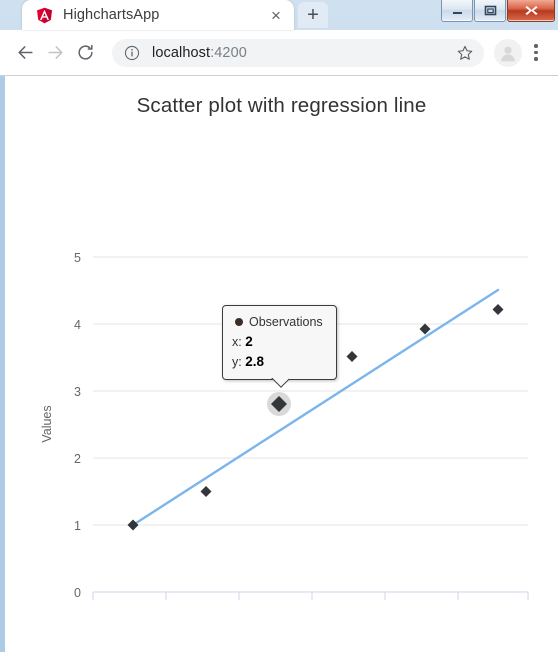 The image size is (558, 652). What do you see at coordinates (276, 15) in the screenshot?
I see `tab-close-icon: ×` at bounding box center [276, 15].